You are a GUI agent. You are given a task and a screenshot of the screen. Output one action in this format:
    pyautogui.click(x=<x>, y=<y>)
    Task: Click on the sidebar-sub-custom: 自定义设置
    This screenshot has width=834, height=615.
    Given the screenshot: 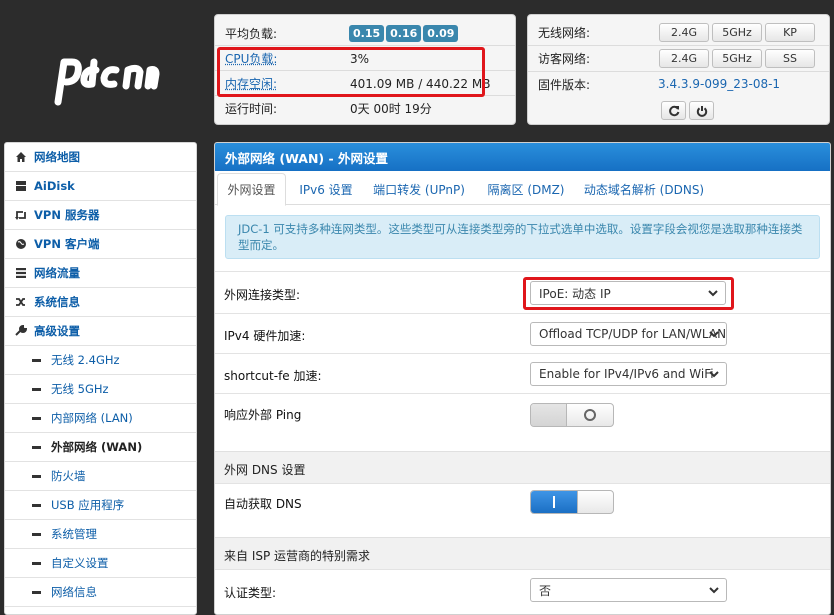 What is the action you would take?
    pyautogui.click(x=100, y=563)
    